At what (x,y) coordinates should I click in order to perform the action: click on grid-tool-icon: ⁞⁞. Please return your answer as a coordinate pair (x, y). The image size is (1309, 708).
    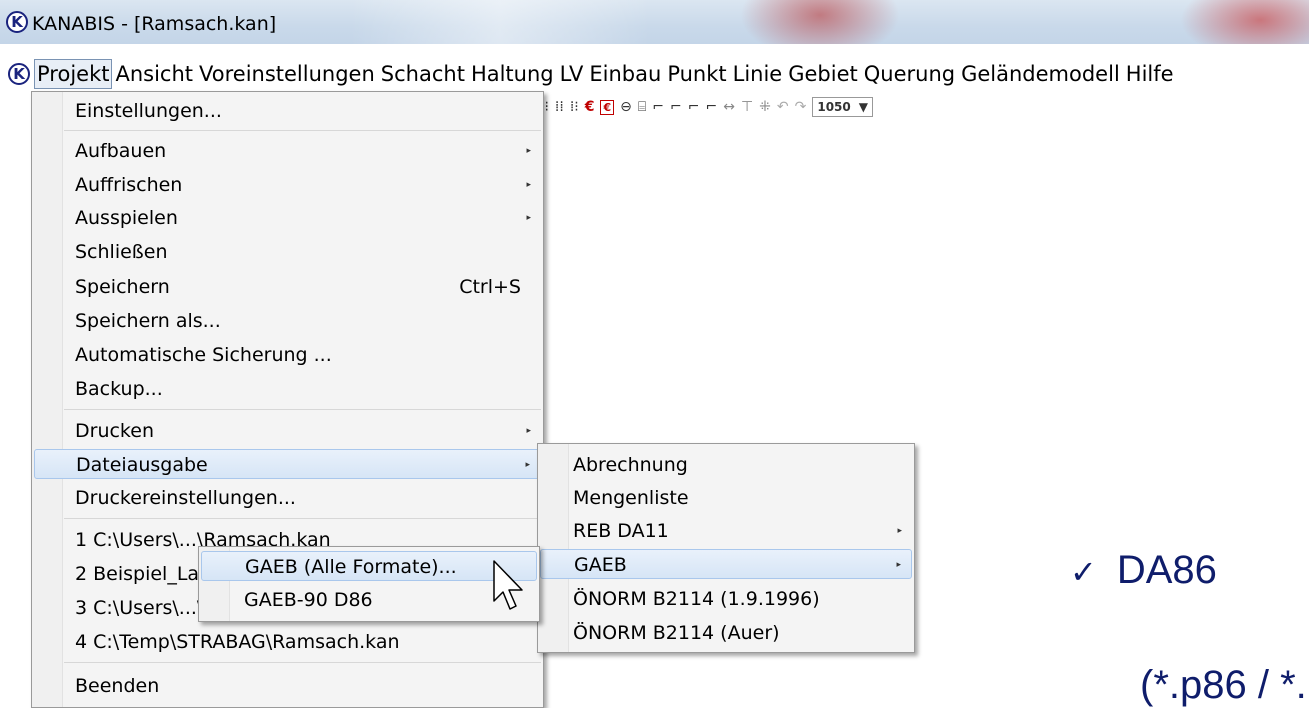
    Looking at the image, I should click on (559, 107).